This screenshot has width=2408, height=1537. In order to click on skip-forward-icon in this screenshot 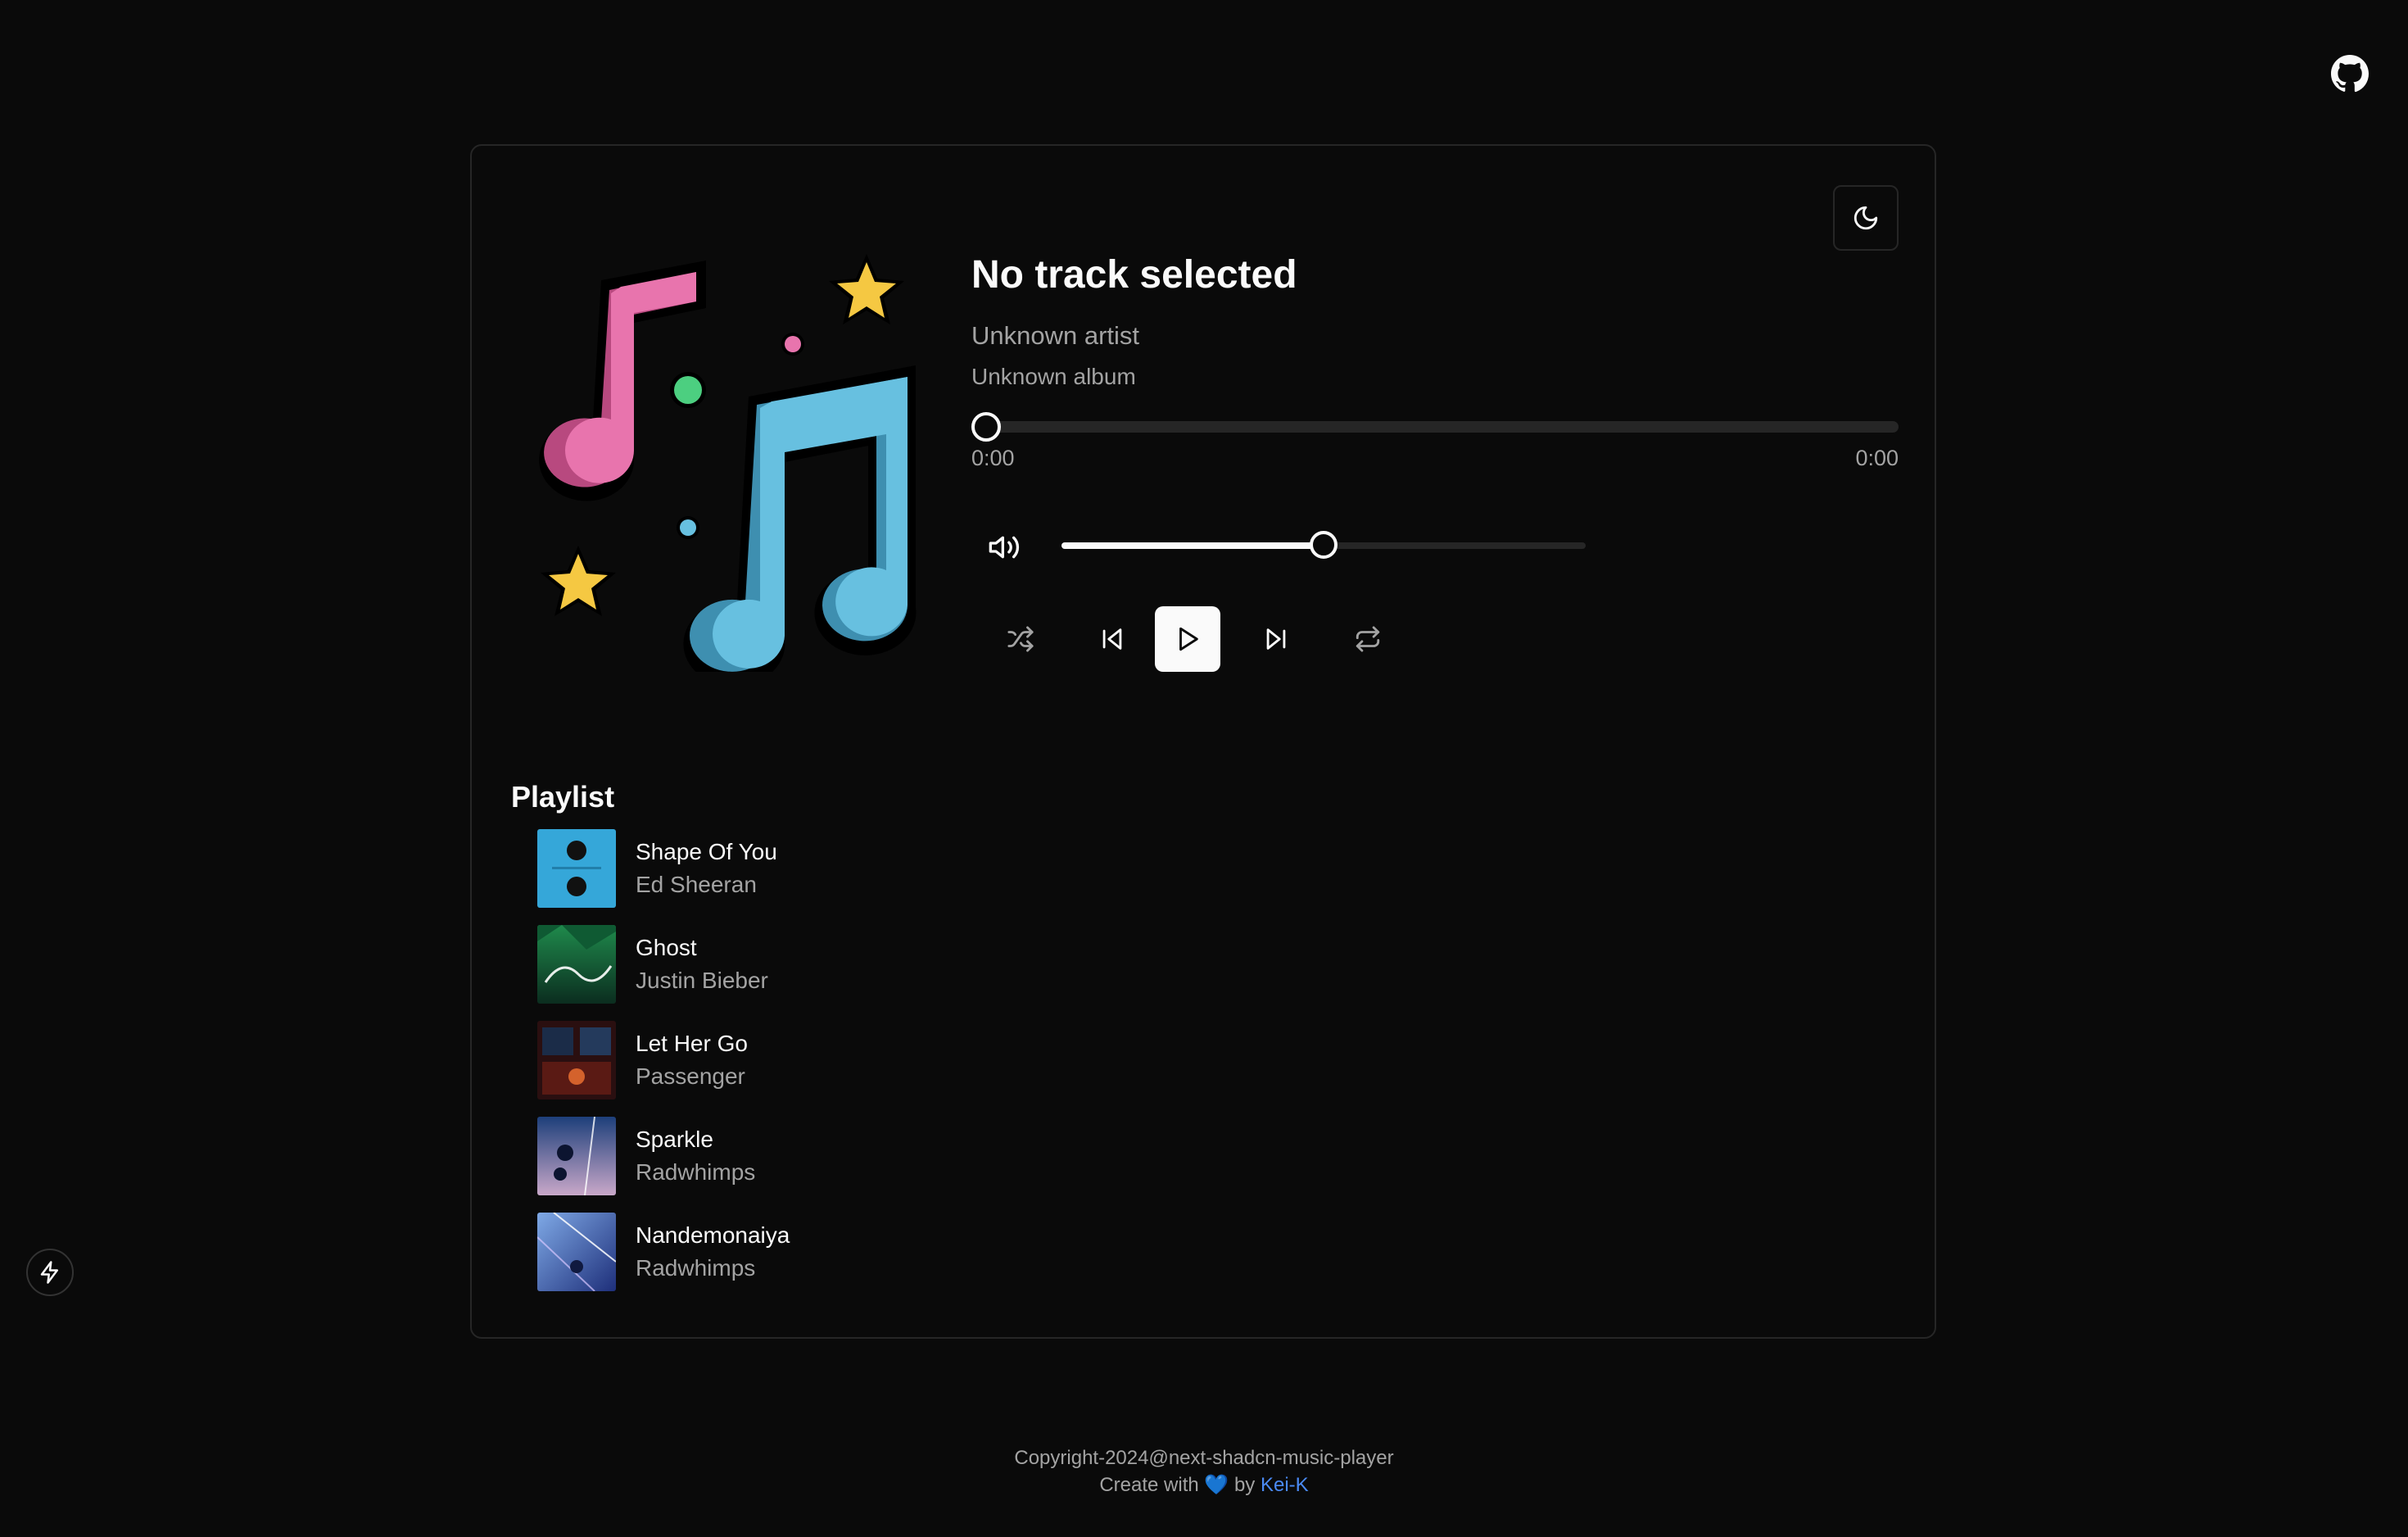, I will do `click(1276, 639)`.